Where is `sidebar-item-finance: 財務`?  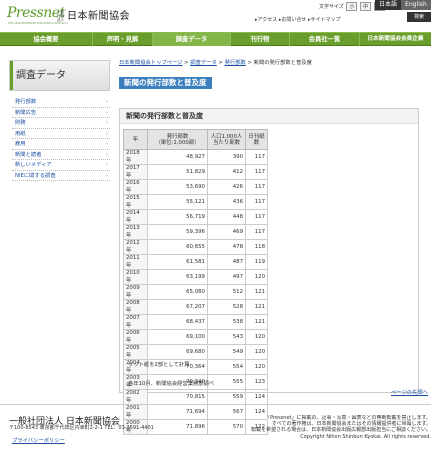
sidebar-item-finance: 財務 is located at coordinates (61, 123).